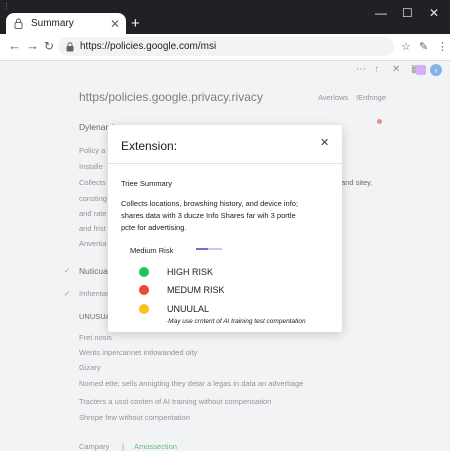 Image resolution: width=450 pixels, height=451 pixels. What do you see at coordinates (381, 13) in the screenshot?
I see `minimize-button: —` at bounding box center [381, 13].